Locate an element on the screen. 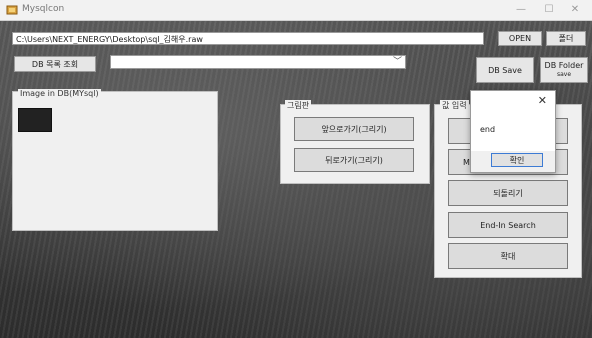 This screenshot has width=592, height=338. file-path-input: C:\Users\NEXT_ENERGY\Desktop\sql_김해우.raw is located at coordinates (248, 38).